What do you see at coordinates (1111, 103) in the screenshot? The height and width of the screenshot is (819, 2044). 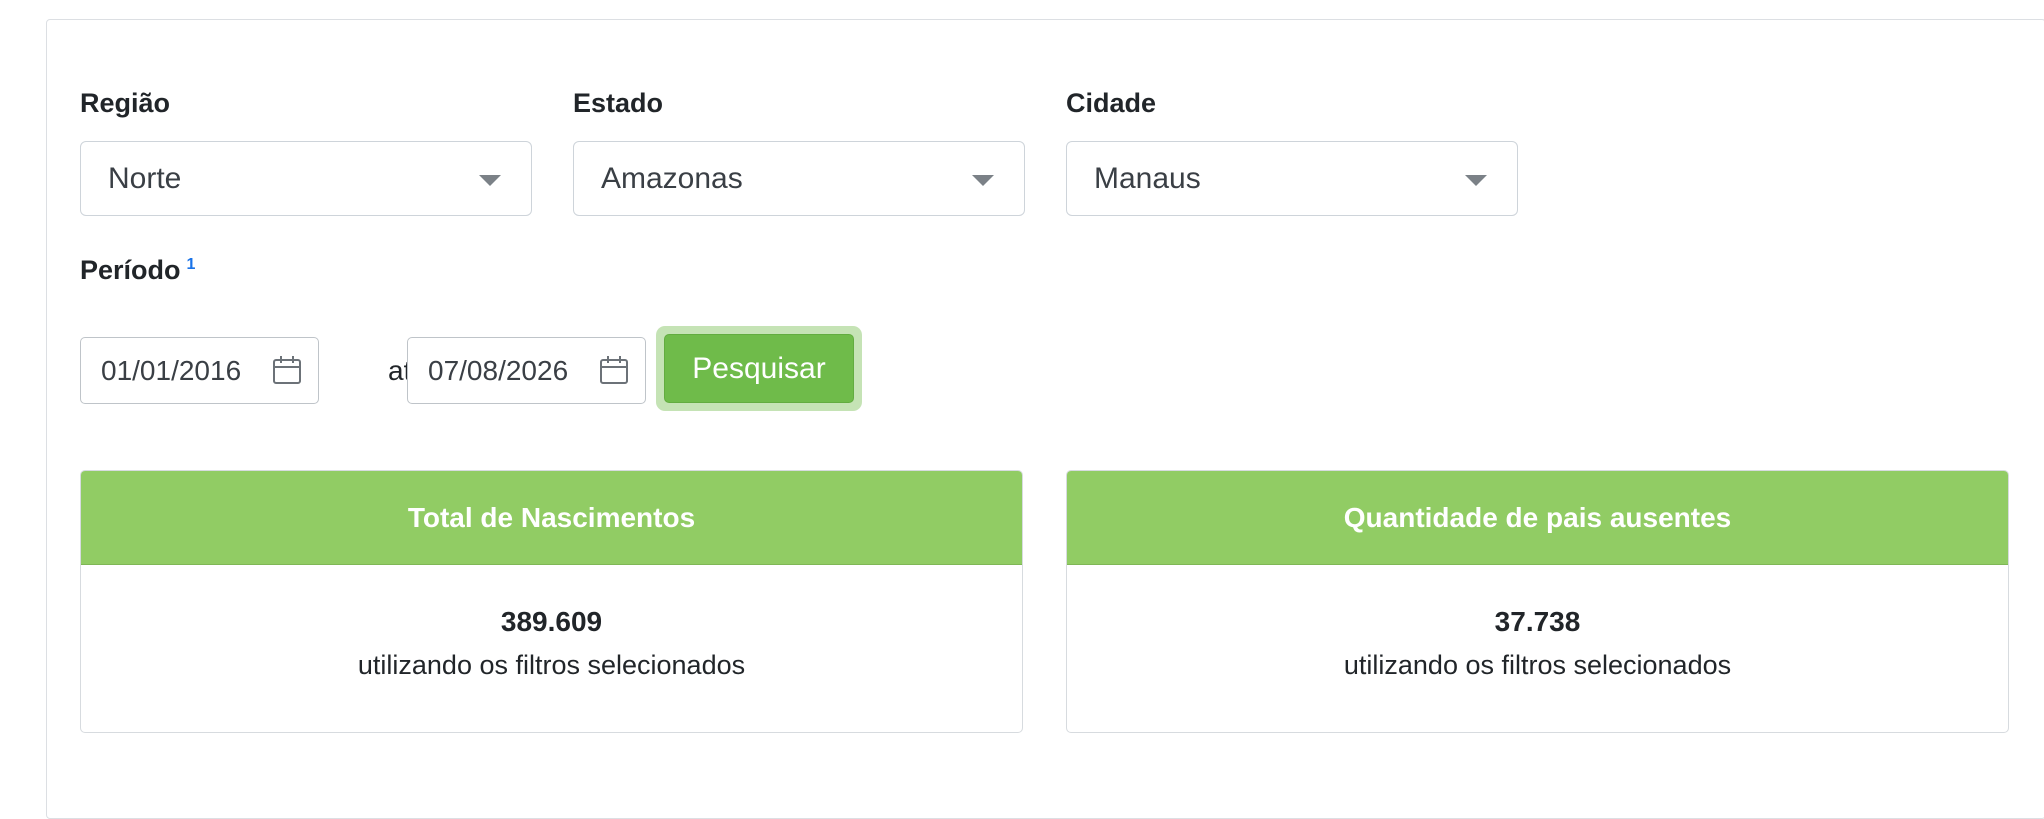 I see `cidade-label: Cidade` at bounding box center [1111, 103].